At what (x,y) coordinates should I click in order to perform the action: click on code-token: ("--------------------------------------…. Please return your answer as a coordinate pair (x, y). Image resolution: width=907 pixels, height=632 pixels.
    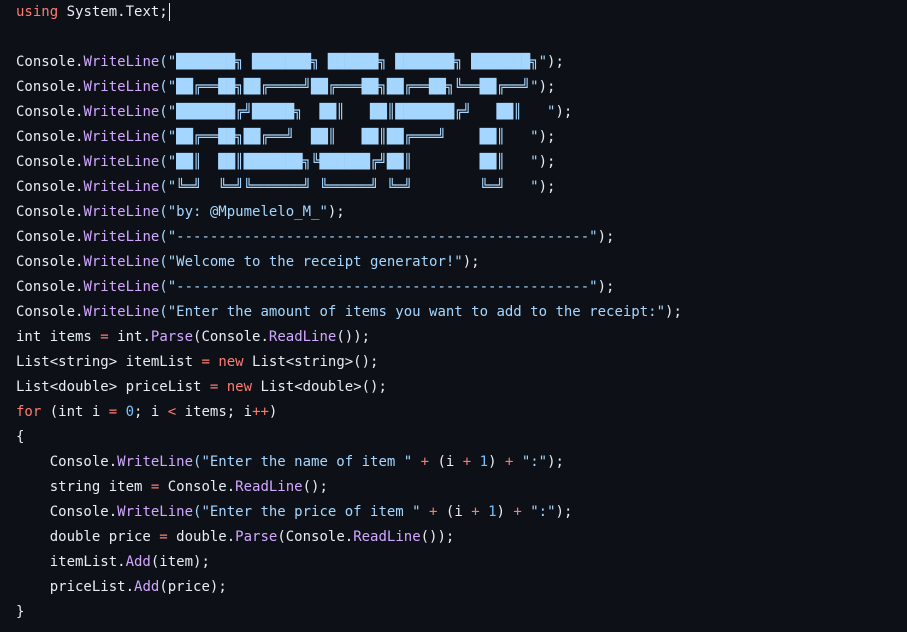
    Looking at the image, I should click on (378, 287).